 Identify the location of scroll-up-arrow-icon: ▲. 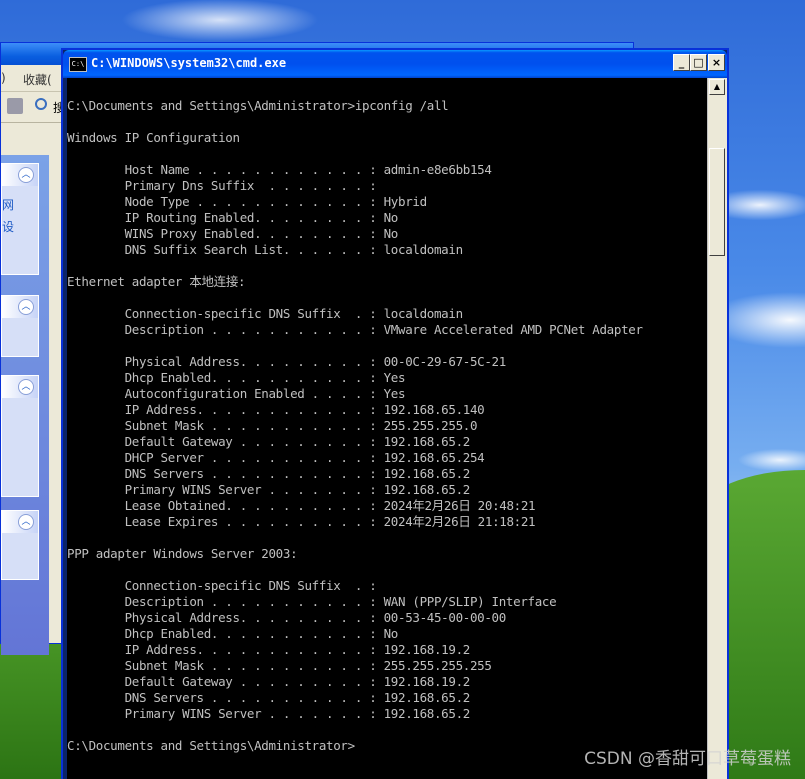
(717, 87).